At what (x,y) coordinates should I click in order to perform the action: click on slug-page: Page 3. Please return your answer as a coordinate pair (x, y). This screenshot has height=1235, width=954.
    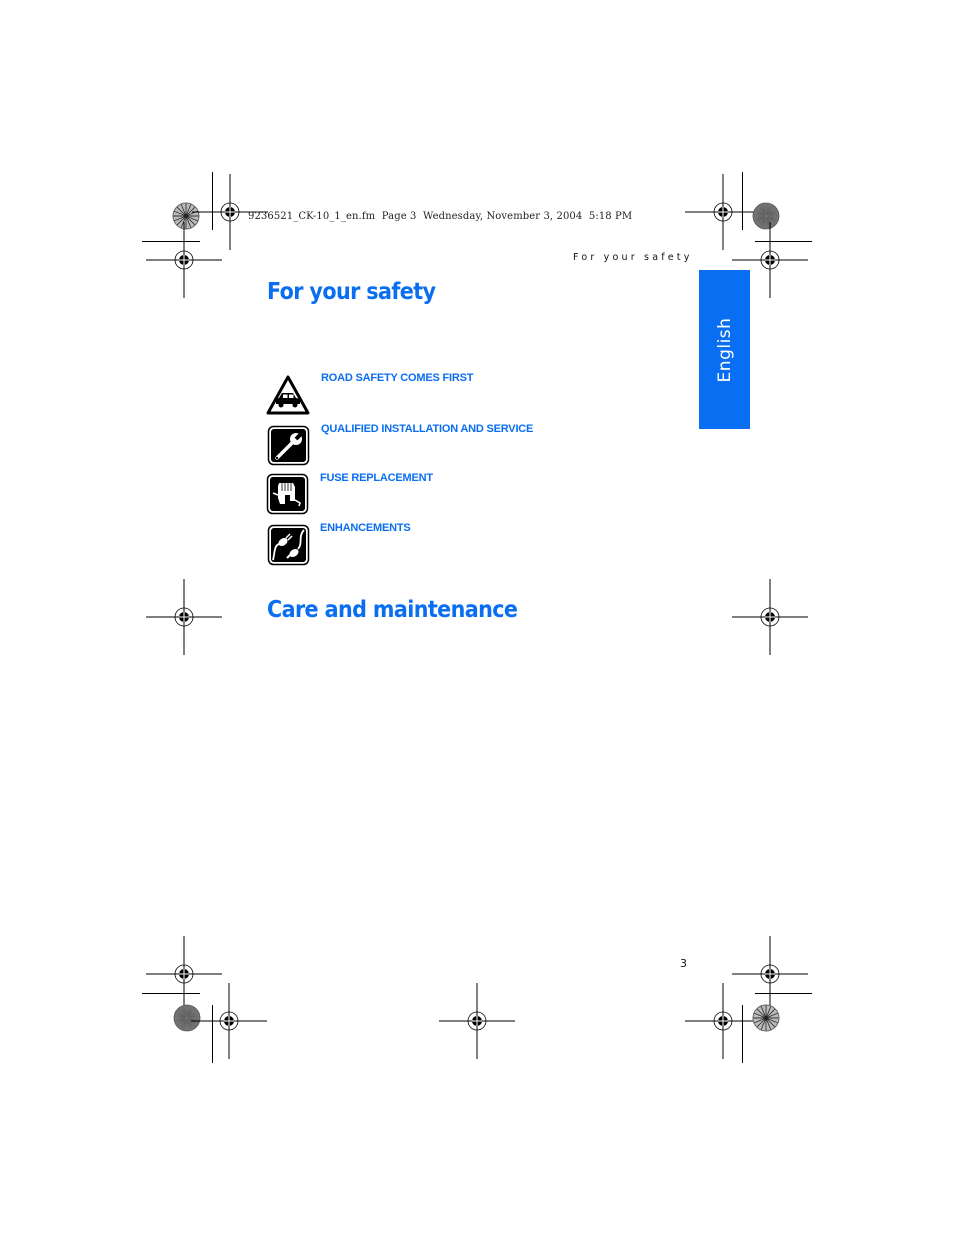
    Looking at the image, I should click on (399, 216).